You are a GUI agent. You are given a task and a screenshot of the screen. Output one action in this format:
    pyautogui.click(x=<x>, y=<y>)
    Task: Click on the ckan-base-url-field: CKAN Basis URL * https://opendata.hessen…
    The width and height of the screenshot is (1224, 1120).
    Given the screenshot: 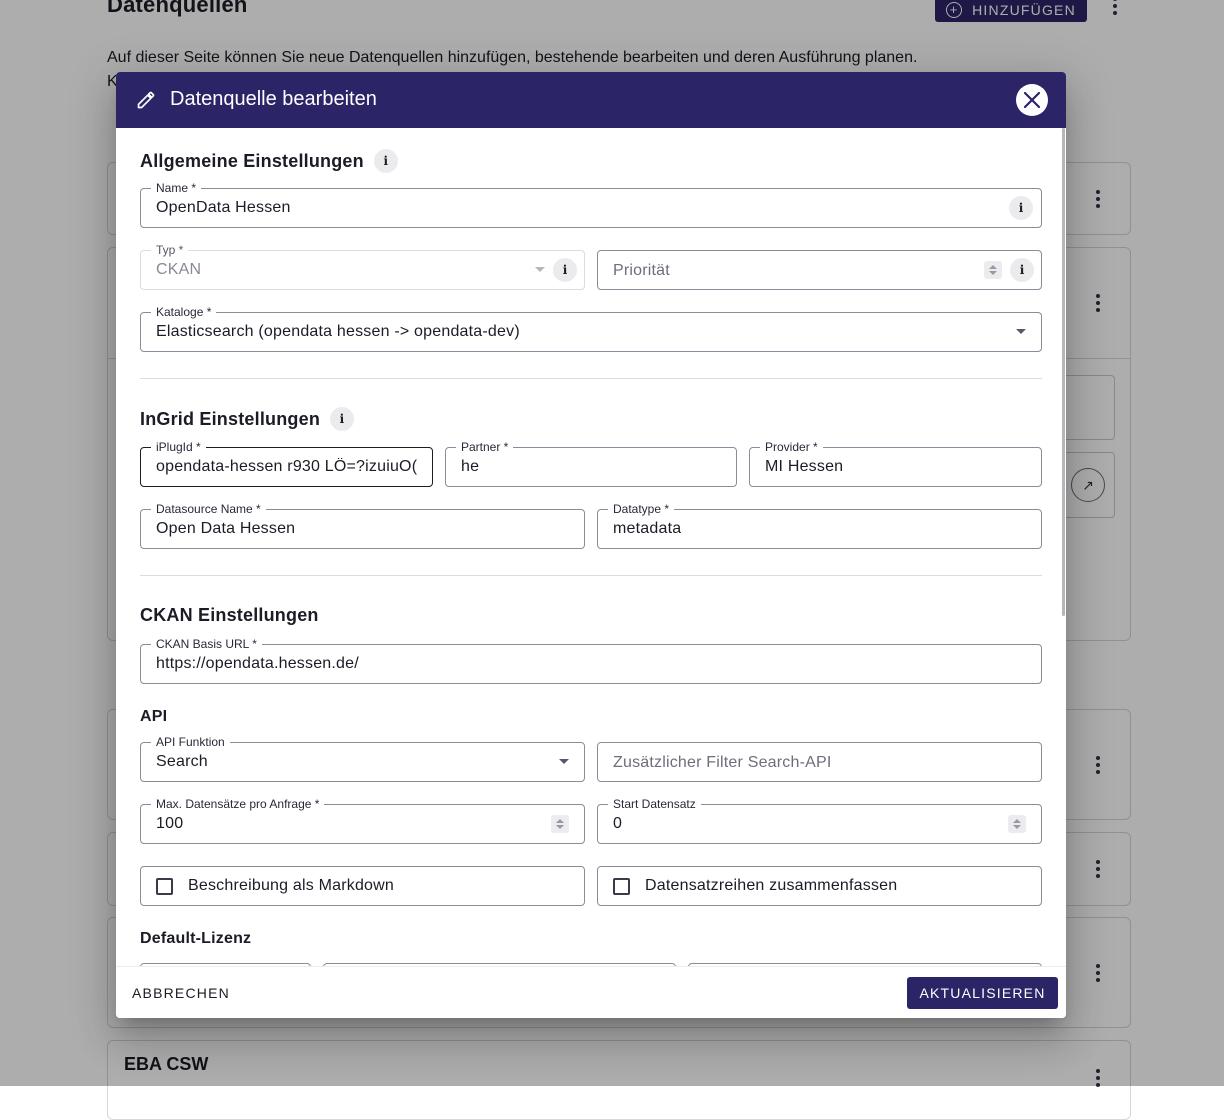 What is the action you would take?
    pyautogui.click(x=591, y=660)
    